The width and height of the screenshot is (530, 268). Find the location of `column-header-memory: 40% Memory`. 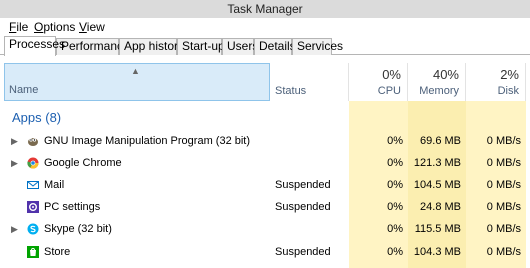

column-header-memory: 40% Memory is located at coordinates (437, 82).